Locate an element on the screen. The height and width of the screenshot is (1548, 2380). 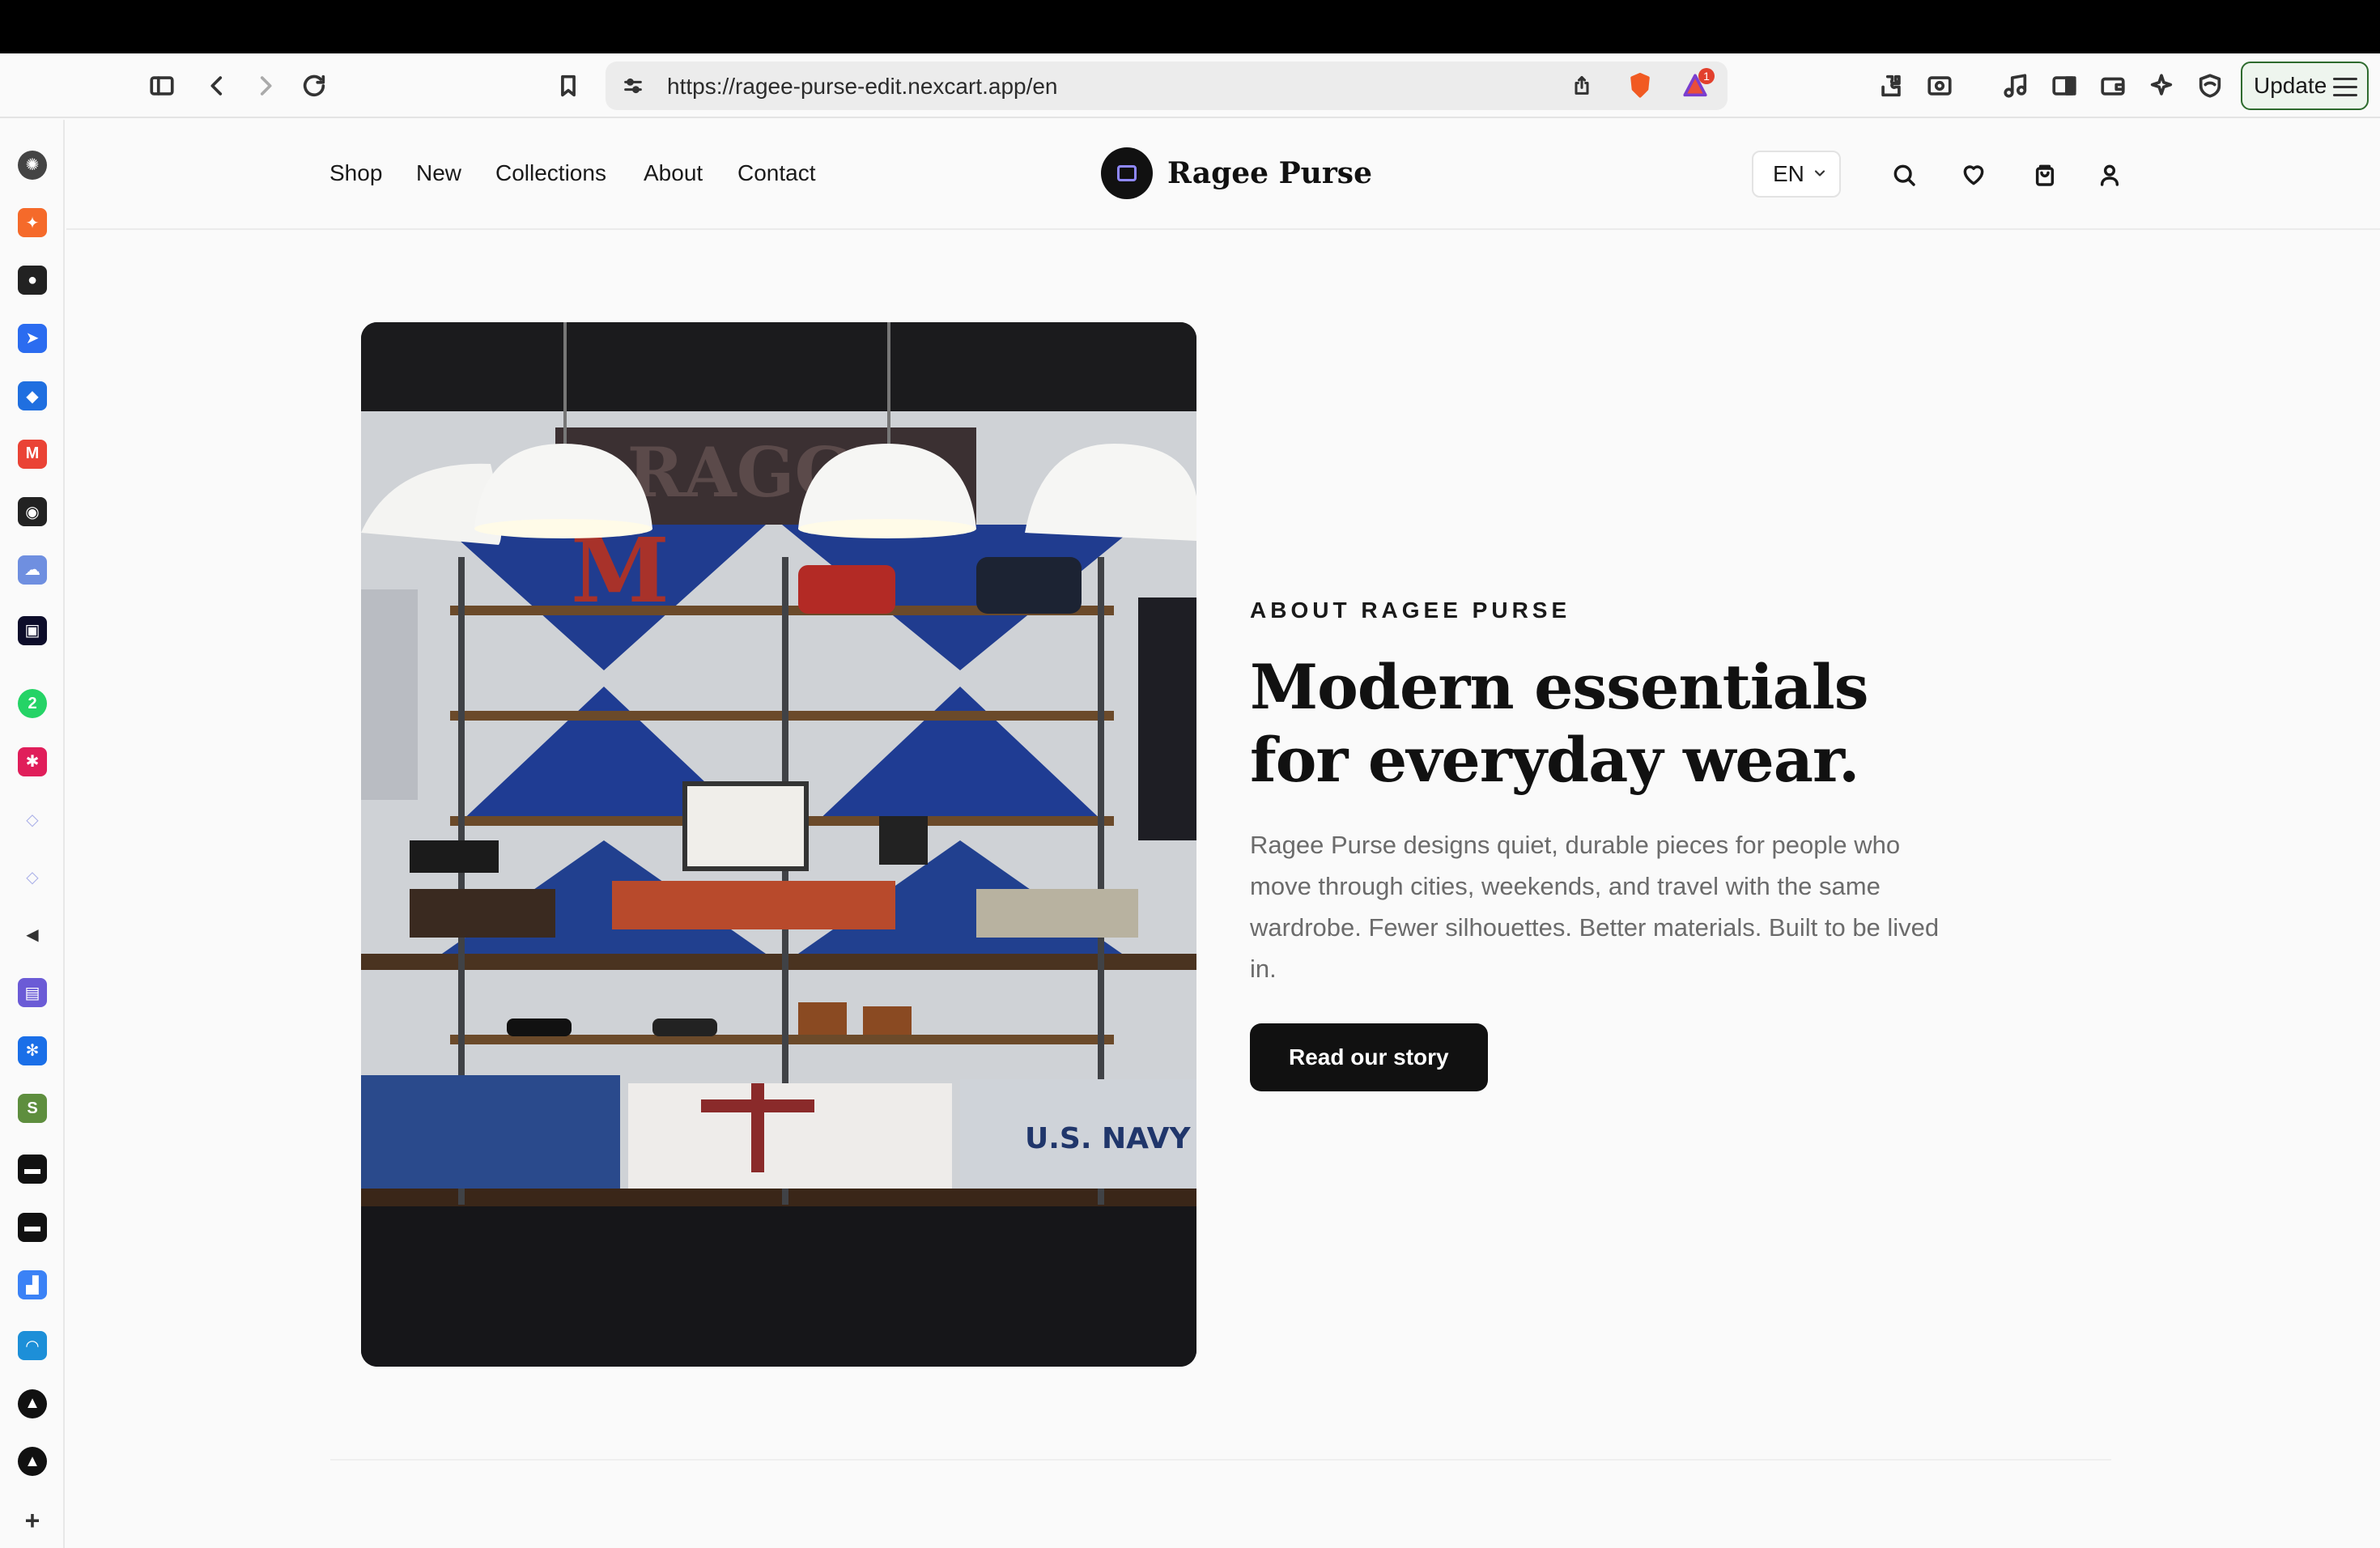
brave-shield-icon is located at coordinates (1640, 86).